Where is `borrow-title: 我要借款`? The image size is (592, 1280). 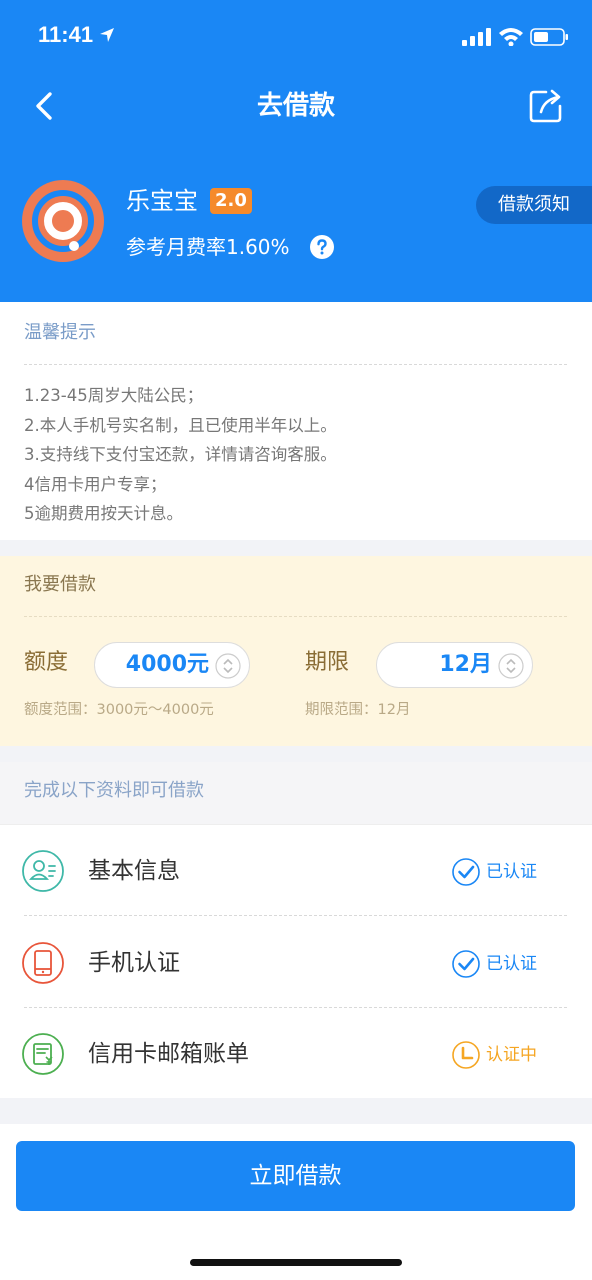
borrow-title: 我要借款 is located at coordinates (60, 584).